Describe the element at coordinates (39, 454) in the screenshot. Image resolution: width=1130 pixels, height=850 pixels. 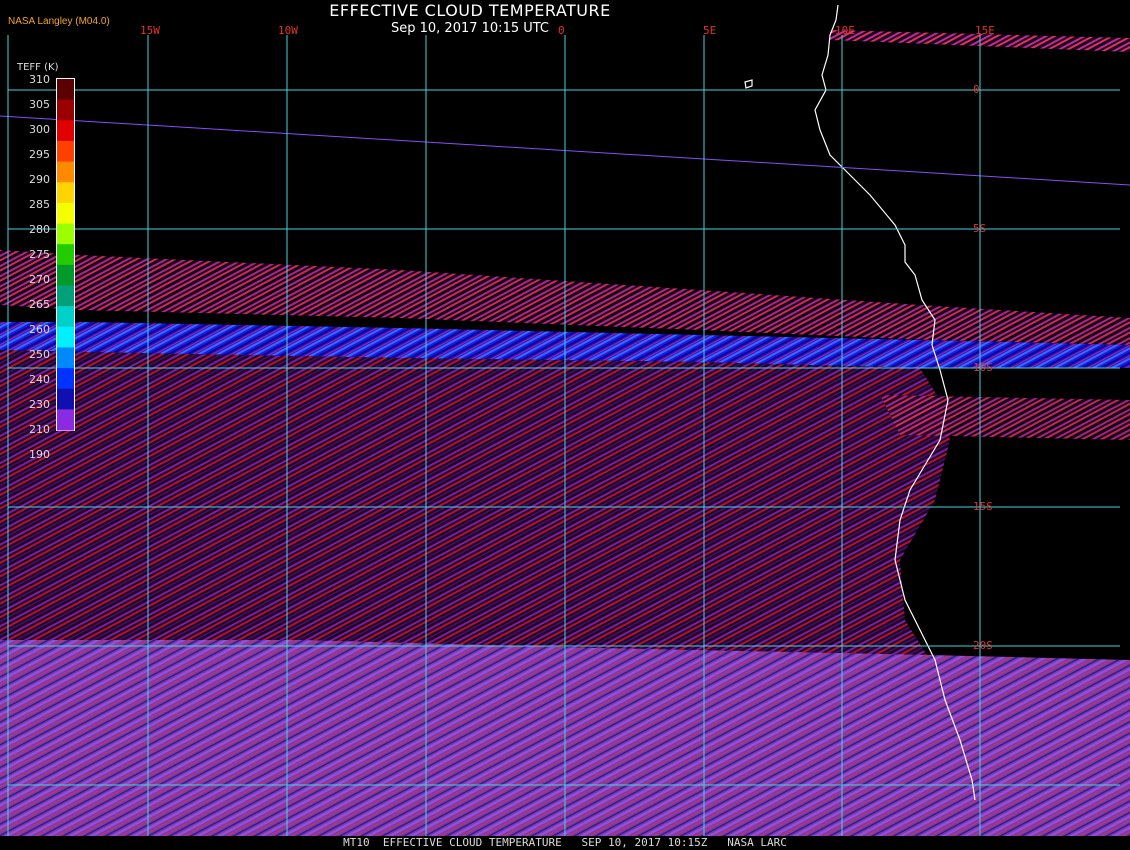
I see `legend-label: 190` at that location.